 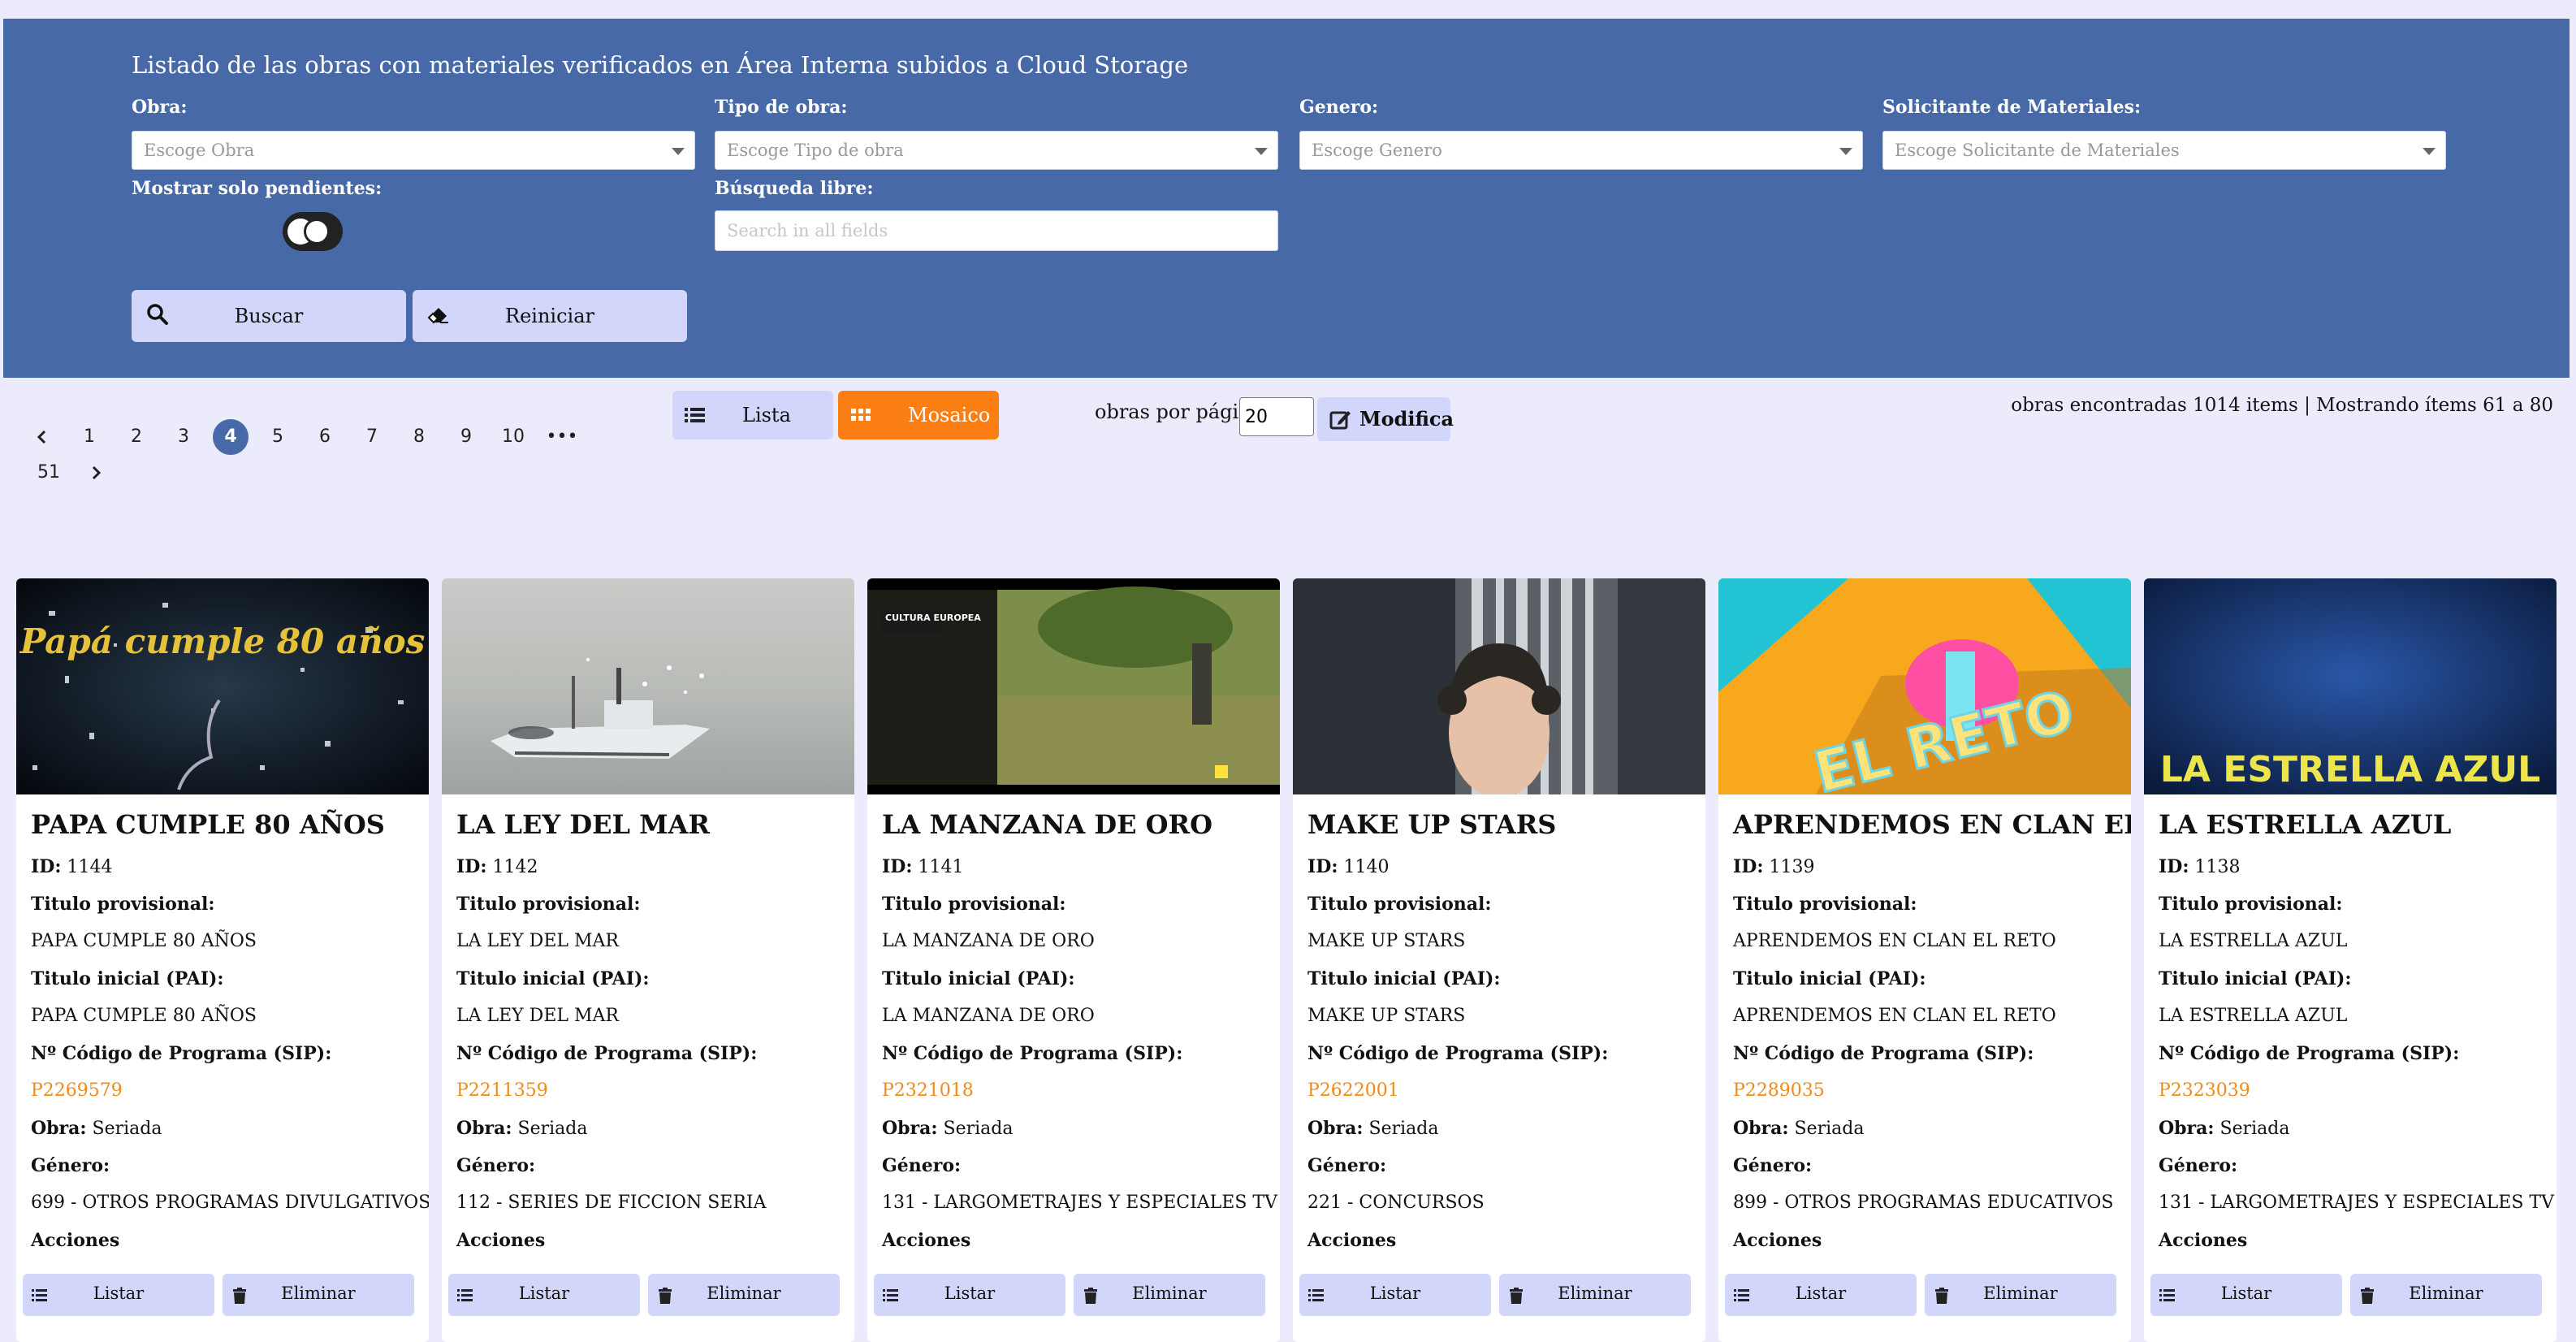 I want to click on lista-view-button: Lista, so click(x=752, y=415).